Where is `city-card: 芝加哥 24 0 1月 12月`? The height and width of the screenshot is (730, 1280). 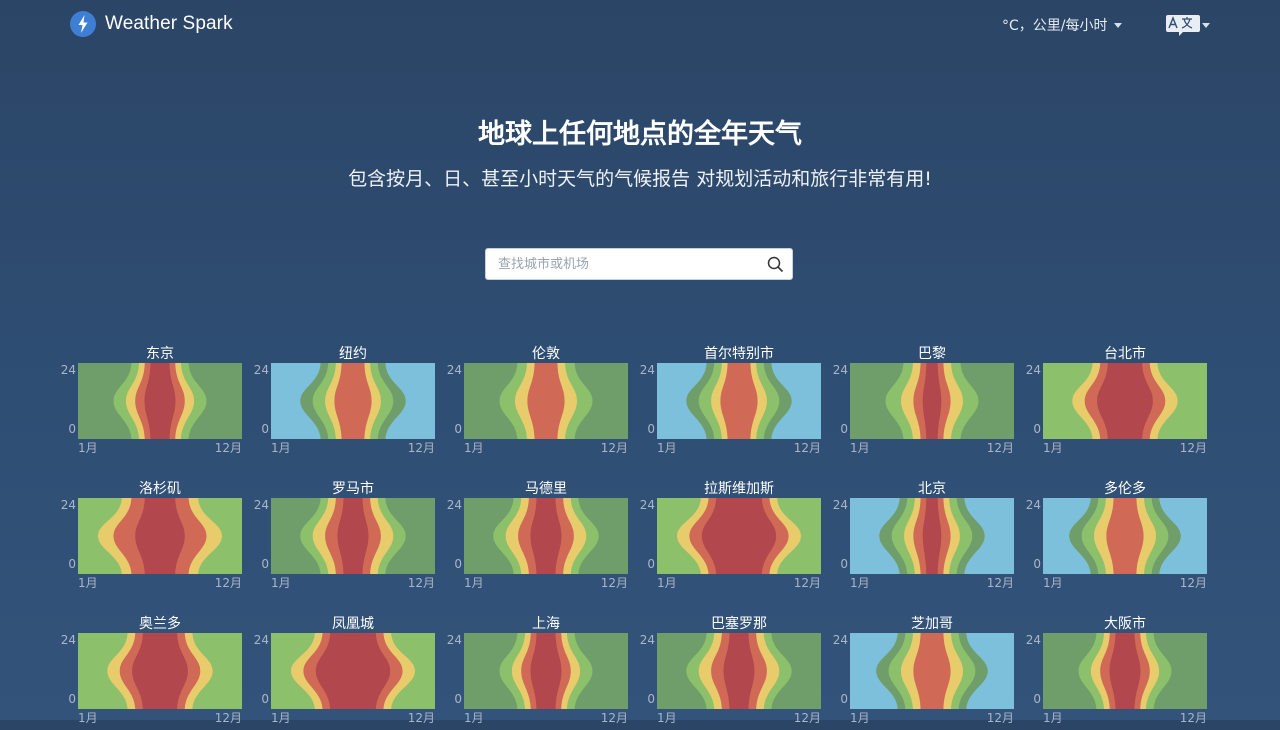
city-card: 芝加哥 24 0 1月 12月 is located at coordinates (921, 670).